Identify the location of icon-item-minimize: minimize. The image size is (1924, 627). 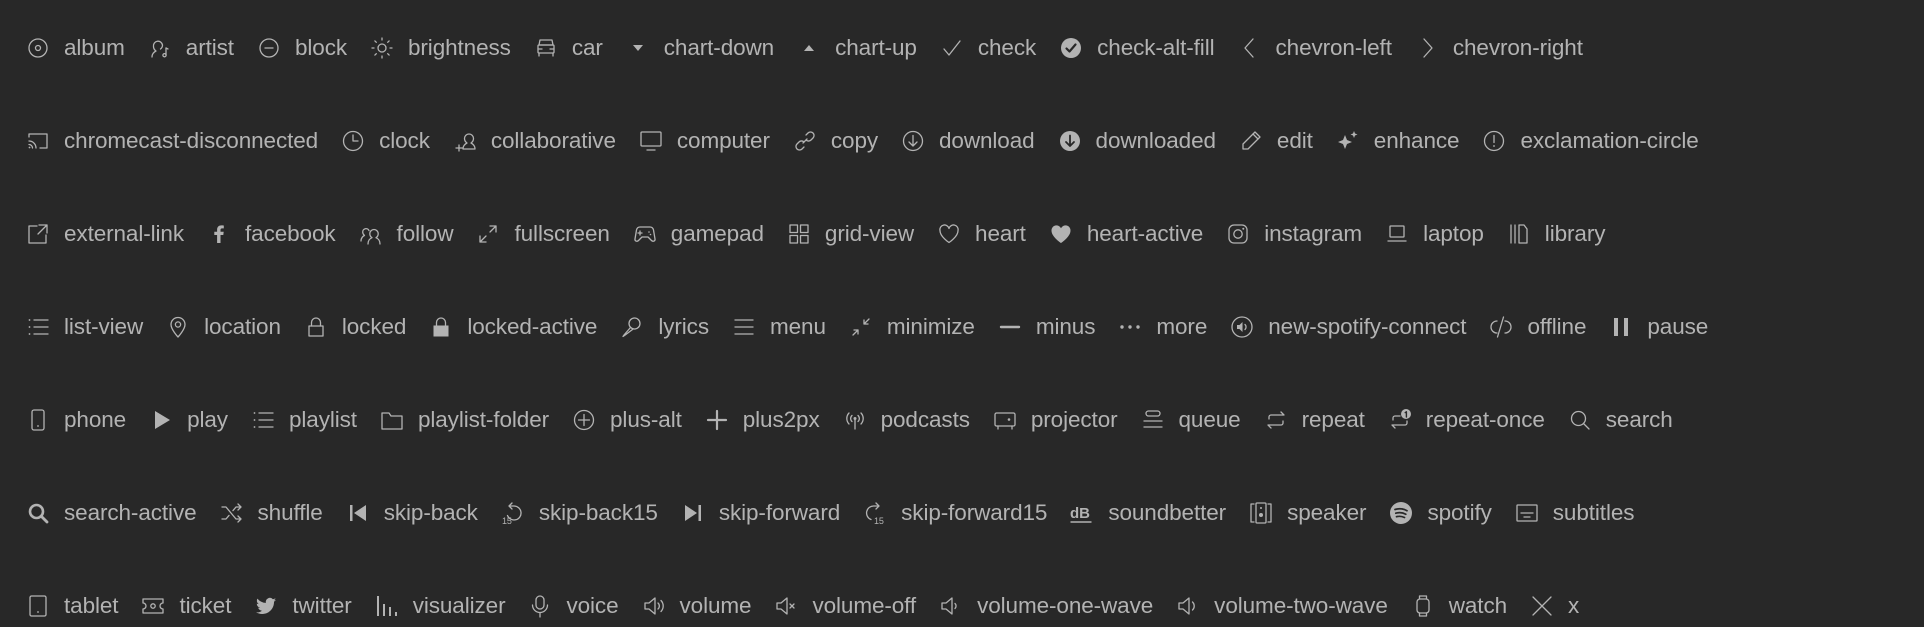
(912, 326).